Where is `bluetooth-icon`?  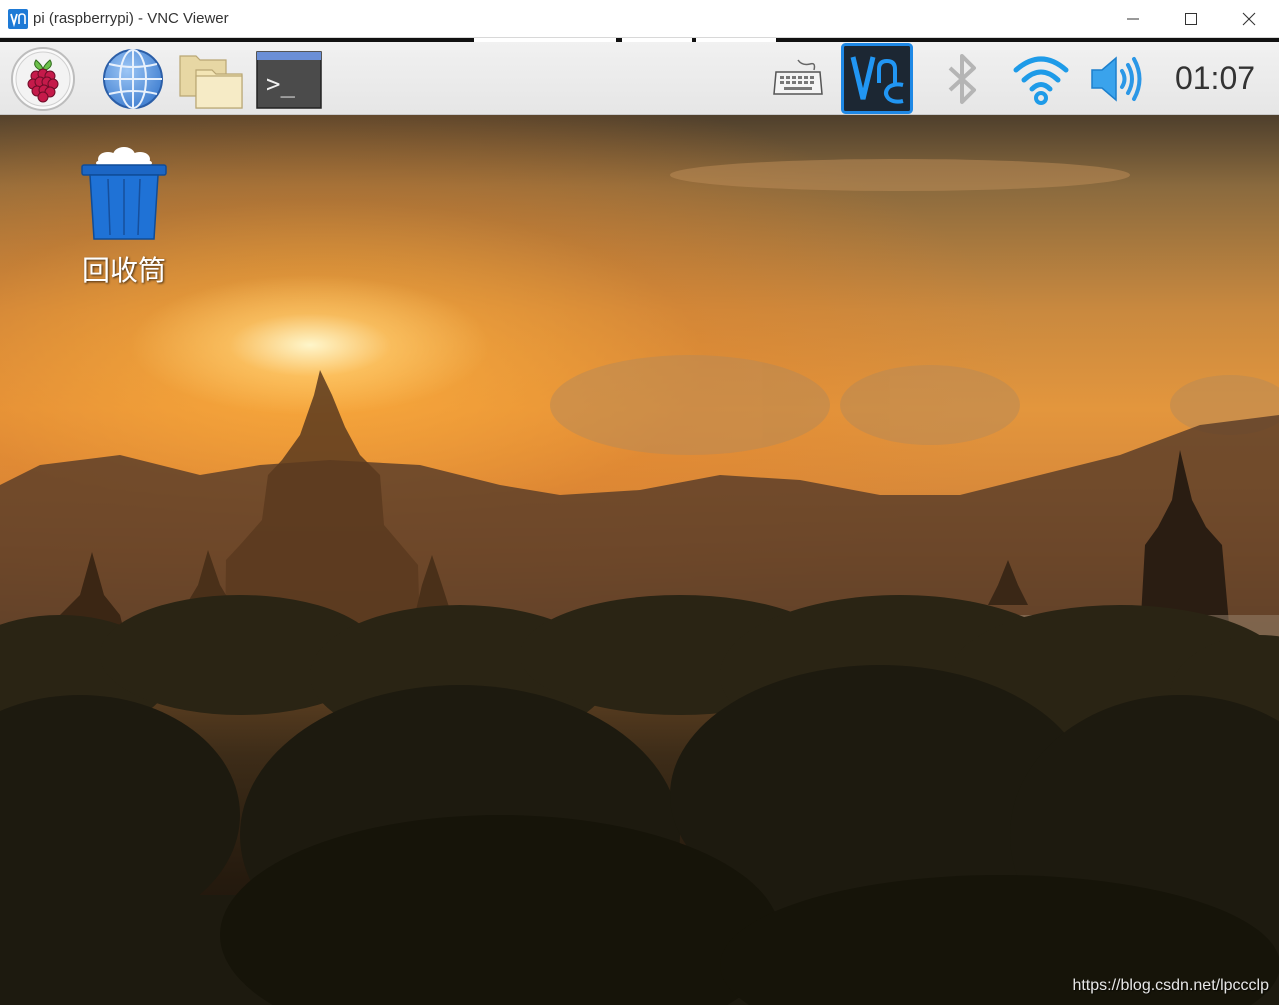
bluetooth-icon is located at coordinates (962, 79).